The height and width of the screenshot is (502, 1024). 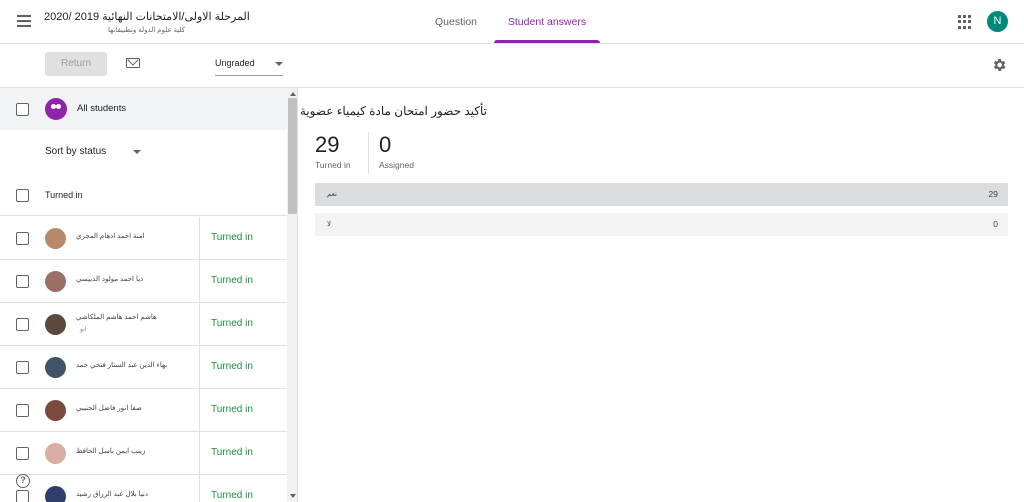 What do you see at coordinates (368, 153) in the screenshot?
I see `stat-divider` at bounding box center [368, 153].